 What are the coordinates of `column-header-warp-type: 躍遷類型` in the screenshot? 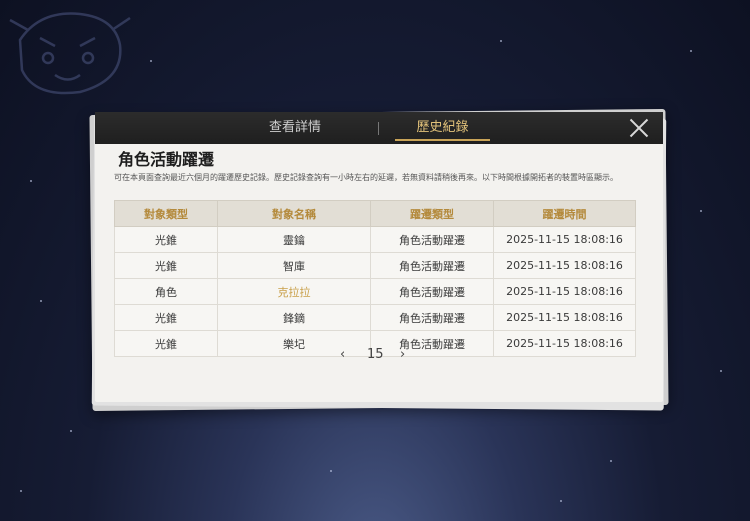 It's located at (432, 213).